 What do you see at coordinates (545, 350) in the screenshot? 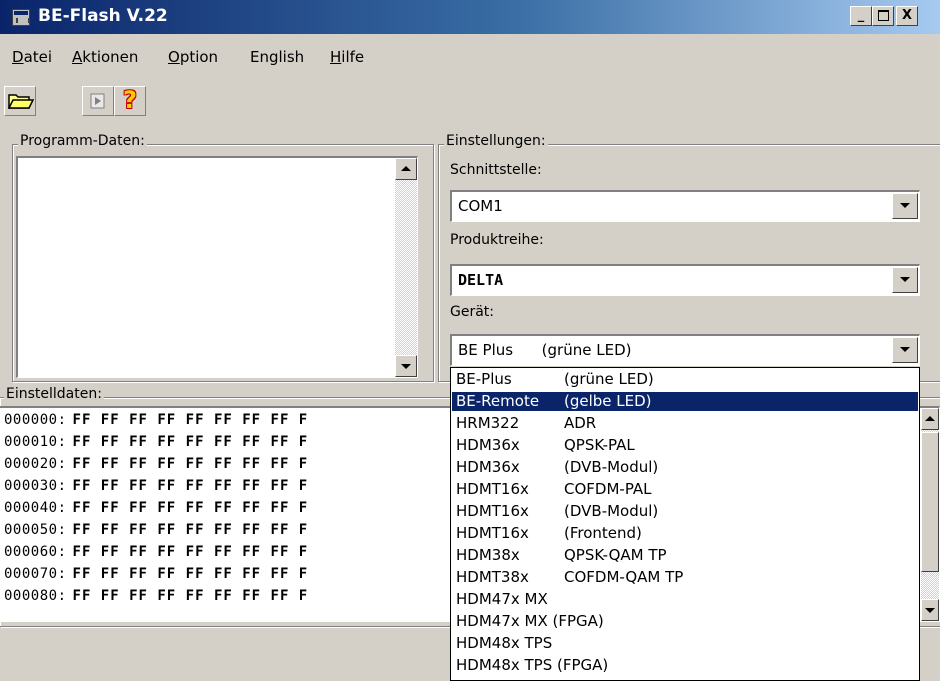
I see `device-value: BE Plus (grüne LED)` at bounding box center [545, 350].